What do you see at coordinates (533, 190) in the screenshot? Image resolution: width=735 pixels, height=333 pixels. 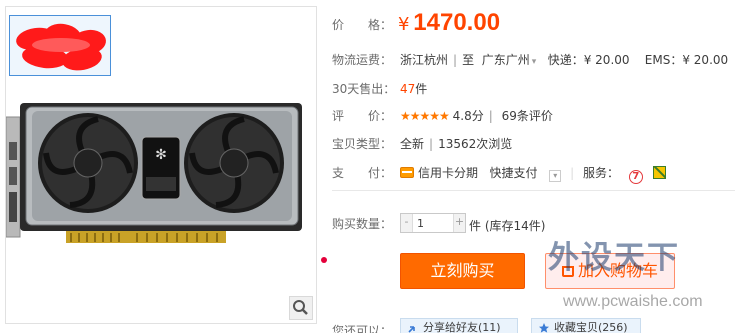 I see `section-divider` at bounding box center [533, 190].